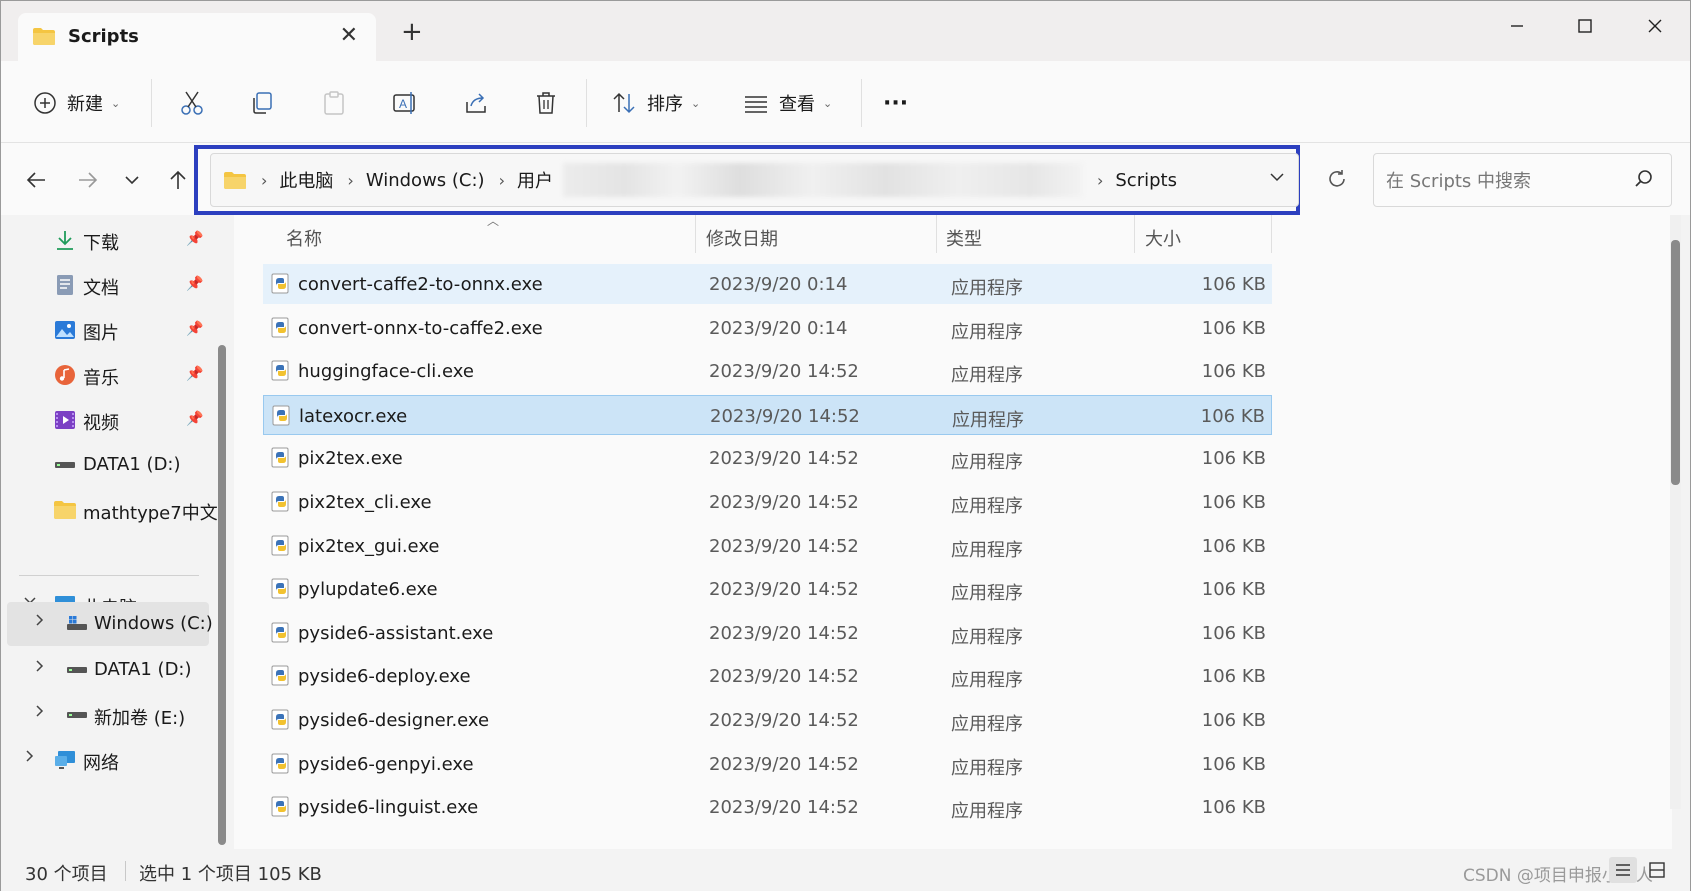 The width and height of the screenshot is (1691, 891). I want to click on table-row: pix2tex.exe 2023/9/20 14:52 应用程序 106 KB, so click(767, 458).